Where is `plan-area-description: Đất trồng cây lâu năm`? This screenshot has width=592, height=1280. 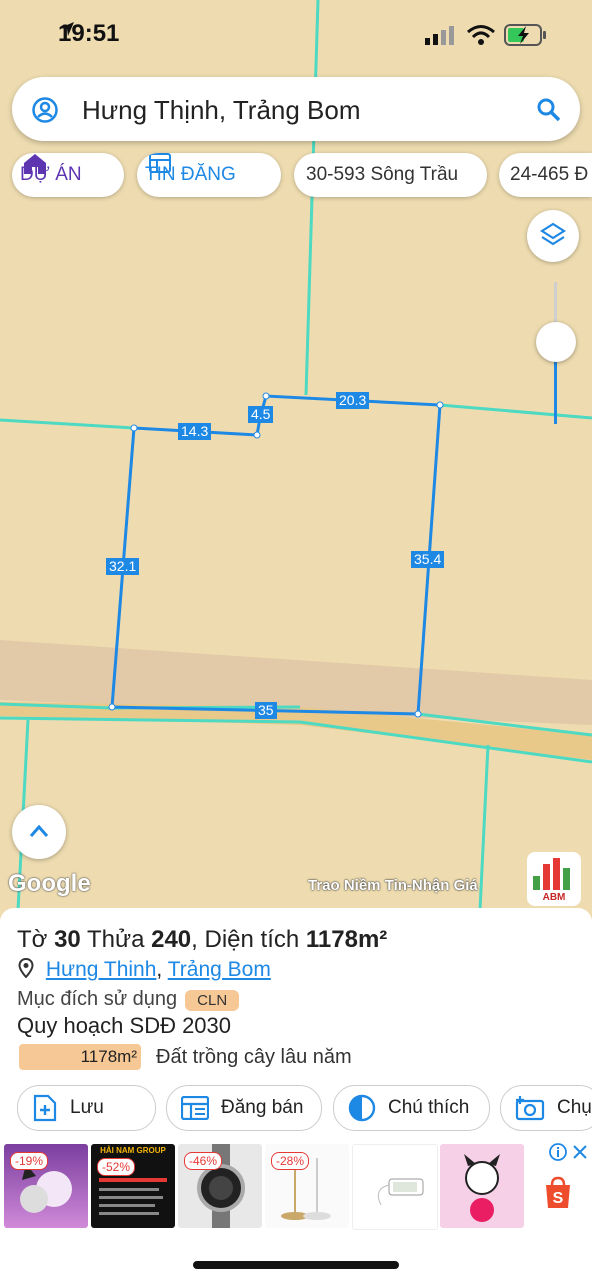
plan-area-description: Đất trồng cây lâu năm is located at coordinates (254, 1057).